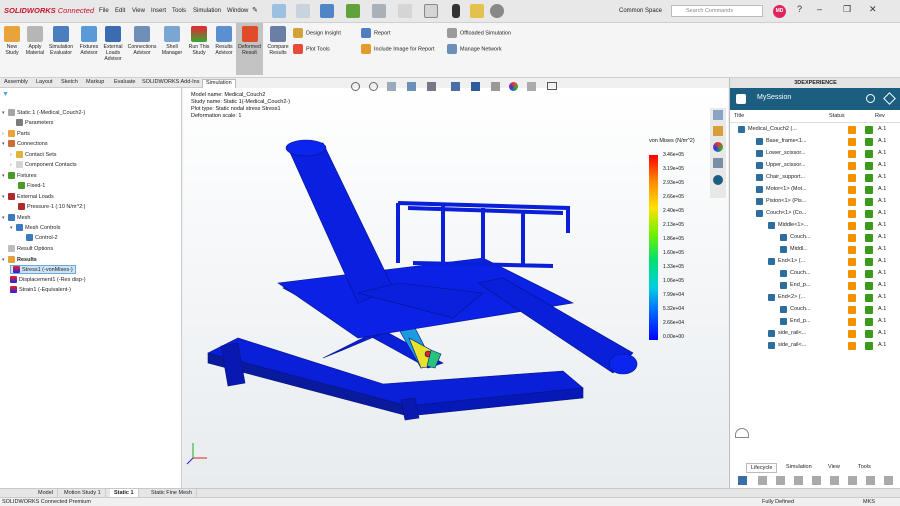  What do you see at coordinates (255, 10) in the screenshot?
I see `pin-icon: ✎` at bounding box center [255, 10].